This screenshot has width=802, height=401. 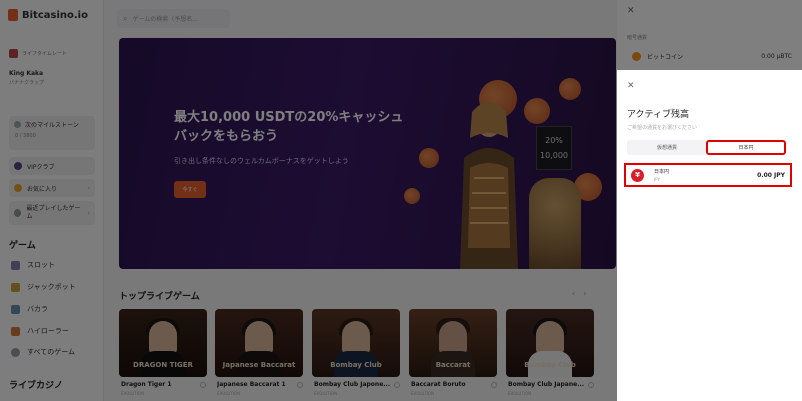 I want to click on currency-amount: 0.00 JPY, so click(x=771, y=175).